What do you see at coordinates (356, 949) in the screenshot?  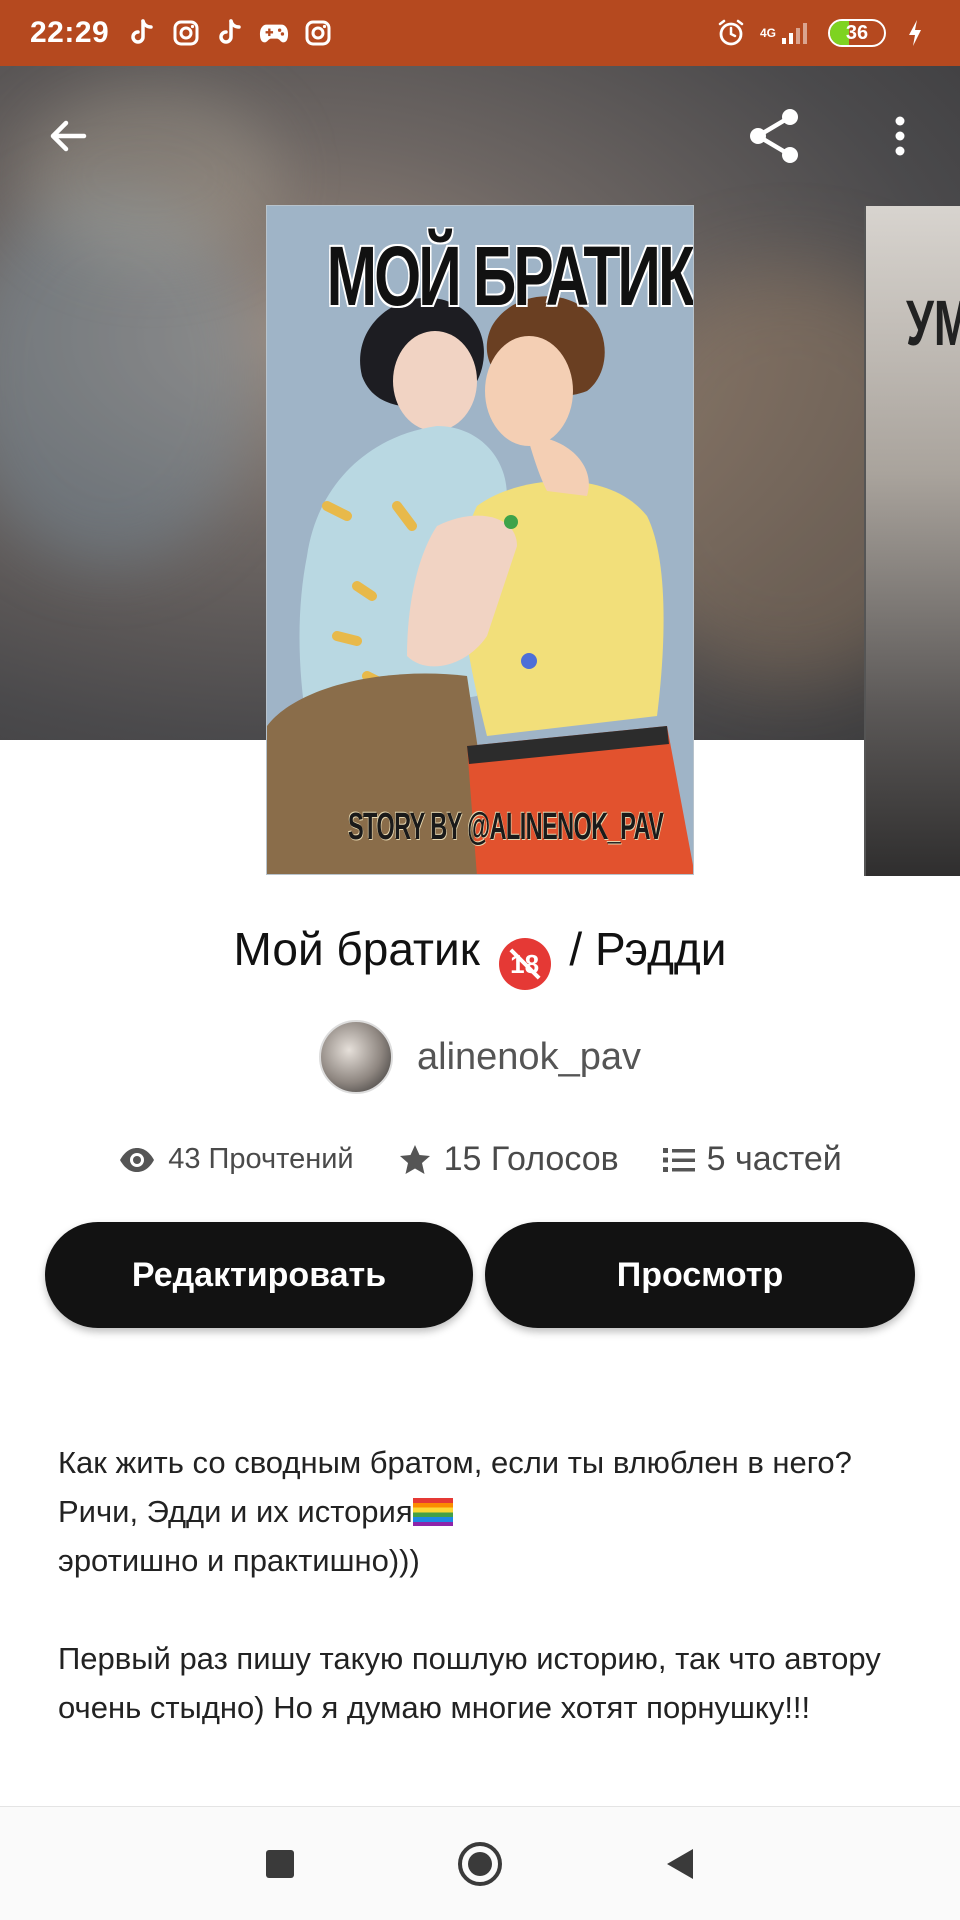 I see `story-title-main: Мой братик` at bounding box center [356, 949].